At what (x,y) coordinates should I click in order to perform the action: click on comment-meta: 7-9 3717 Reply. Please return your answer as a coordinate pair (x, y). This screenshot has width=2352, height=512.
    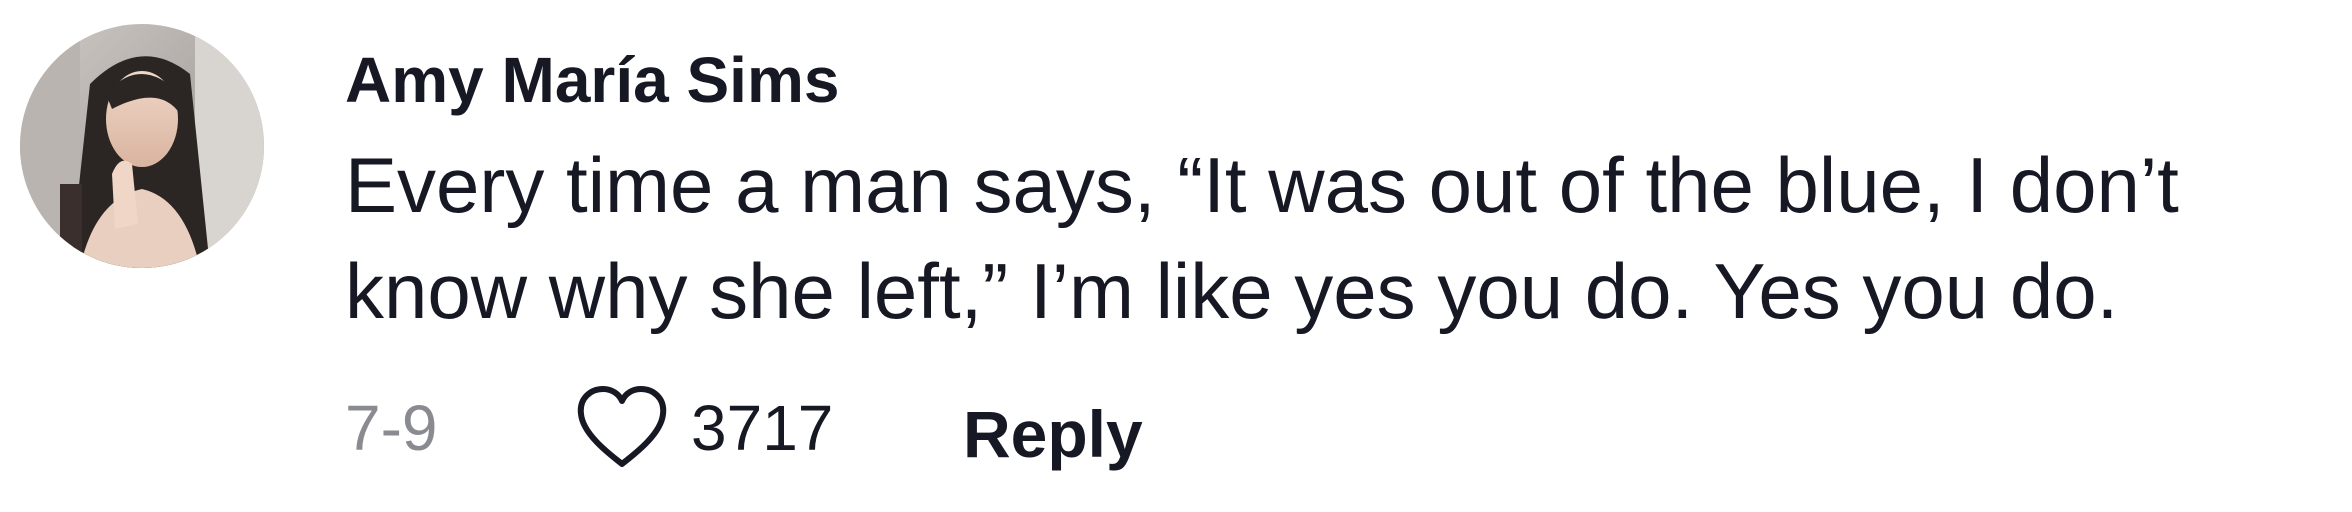
    Looking at the image, I should click on (1095, 428).